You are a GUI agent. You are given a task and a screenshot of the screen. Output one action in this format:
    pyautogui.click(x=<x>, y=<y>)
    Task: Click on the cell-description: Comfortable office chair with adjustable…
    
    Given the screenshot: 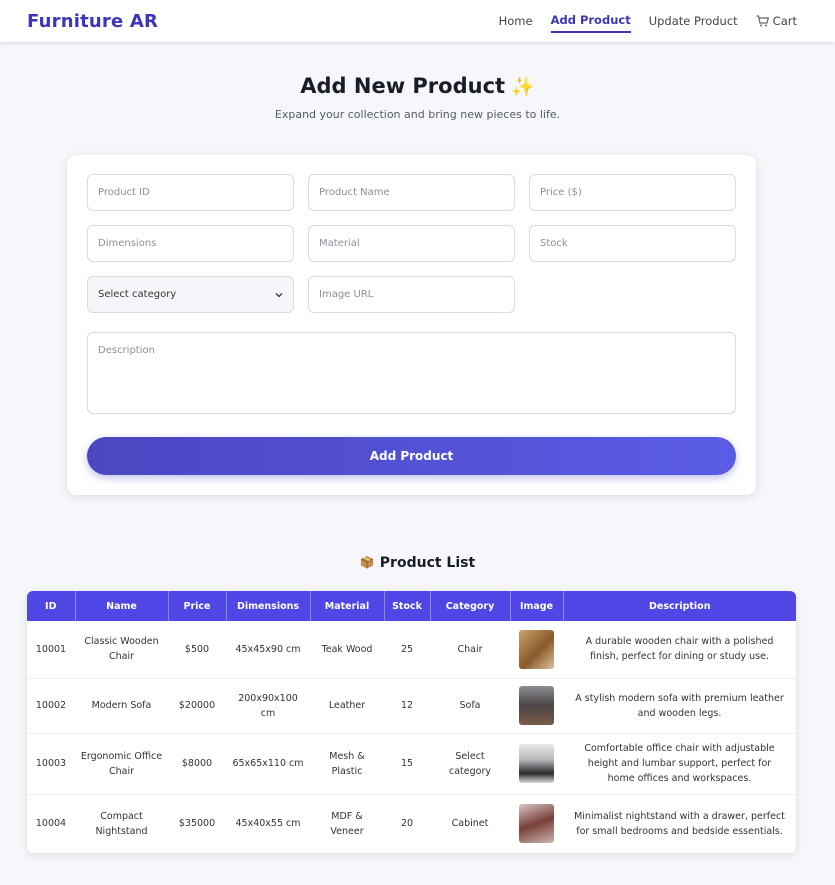 What is the action you would take?
    pyautogui.click(x=679, y=764)
    